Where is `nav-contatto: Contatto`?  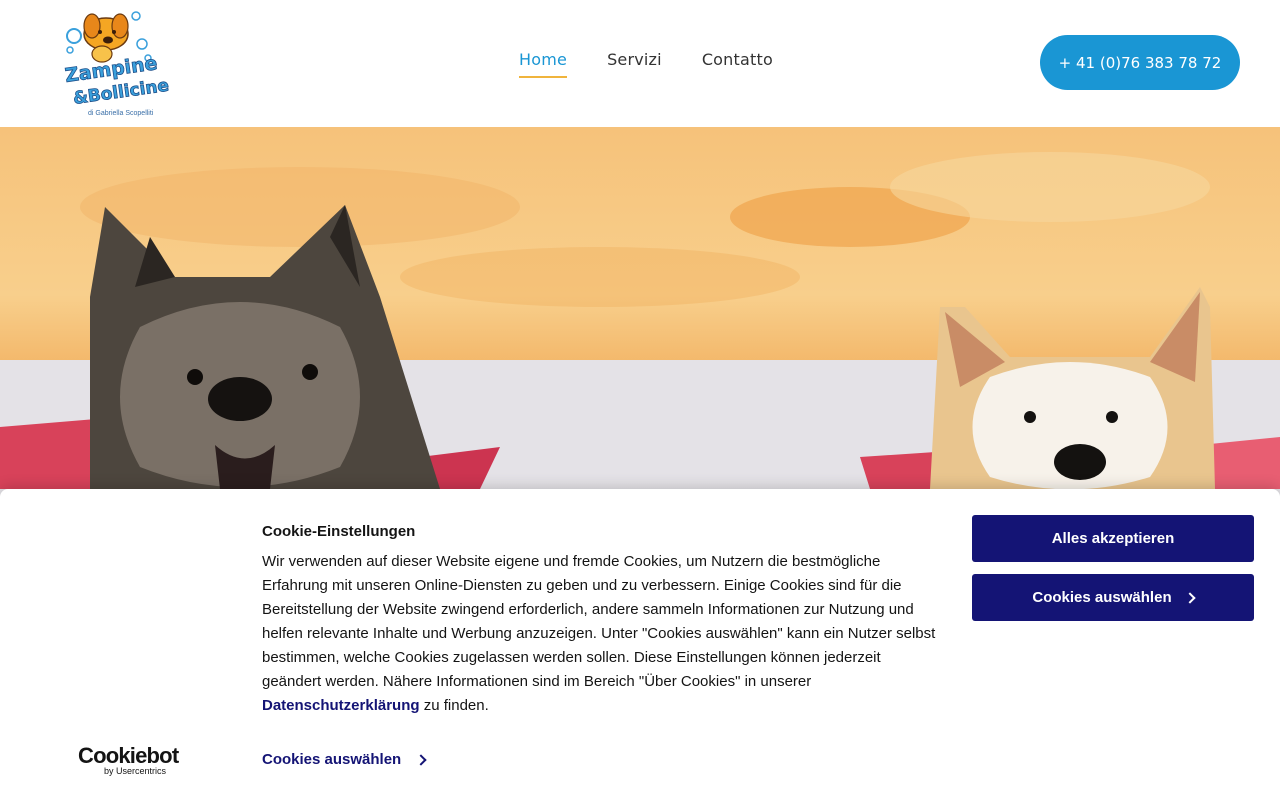
nav-contatto: Contatto is located at coordinates (737, 64).